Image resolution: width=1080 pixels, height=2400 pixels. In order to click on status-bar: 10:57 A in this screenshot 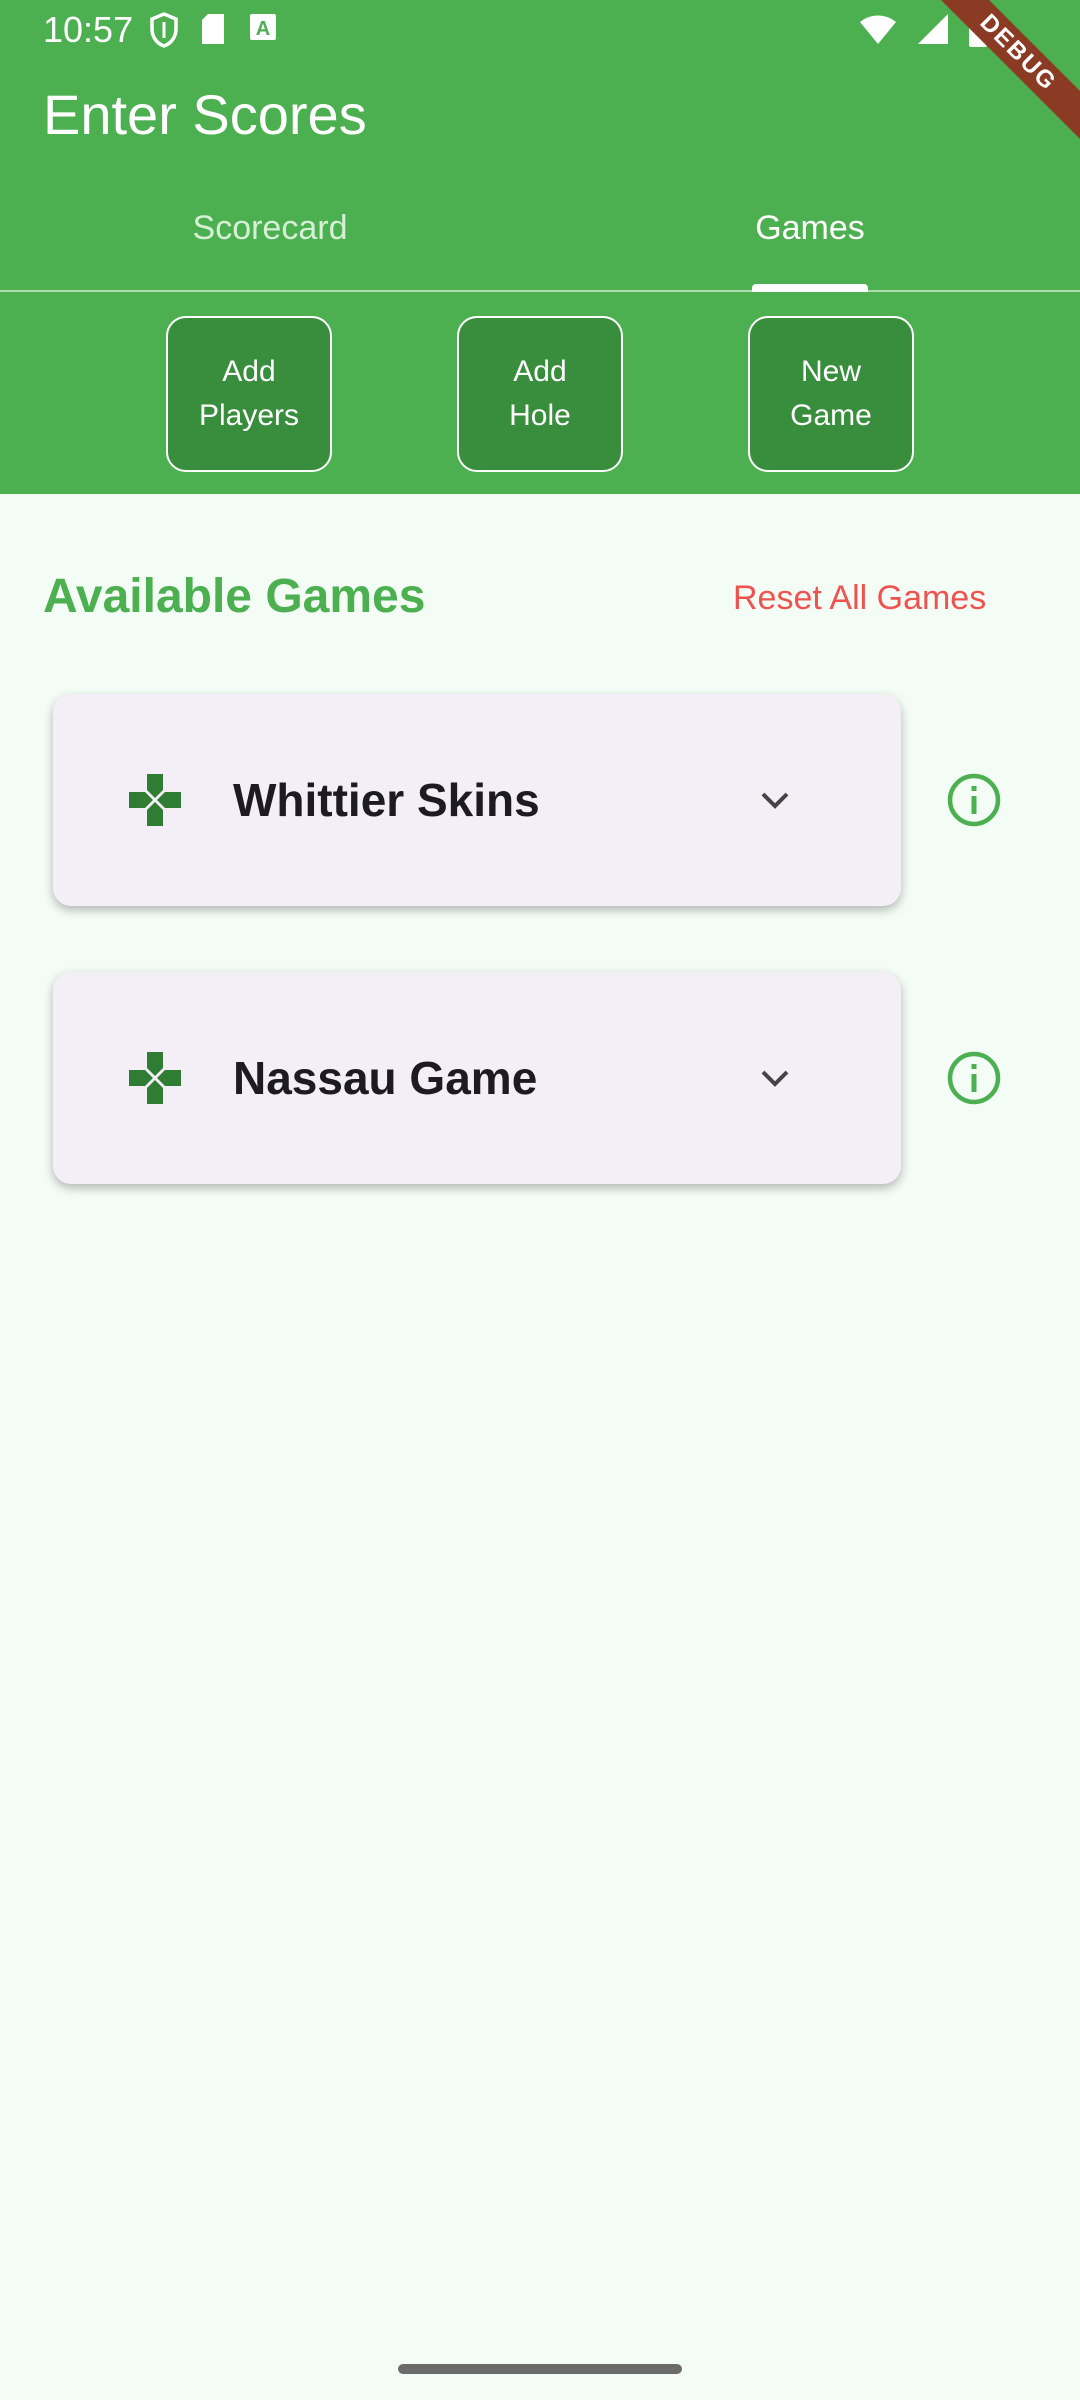, I will do `click(540, 31)`.